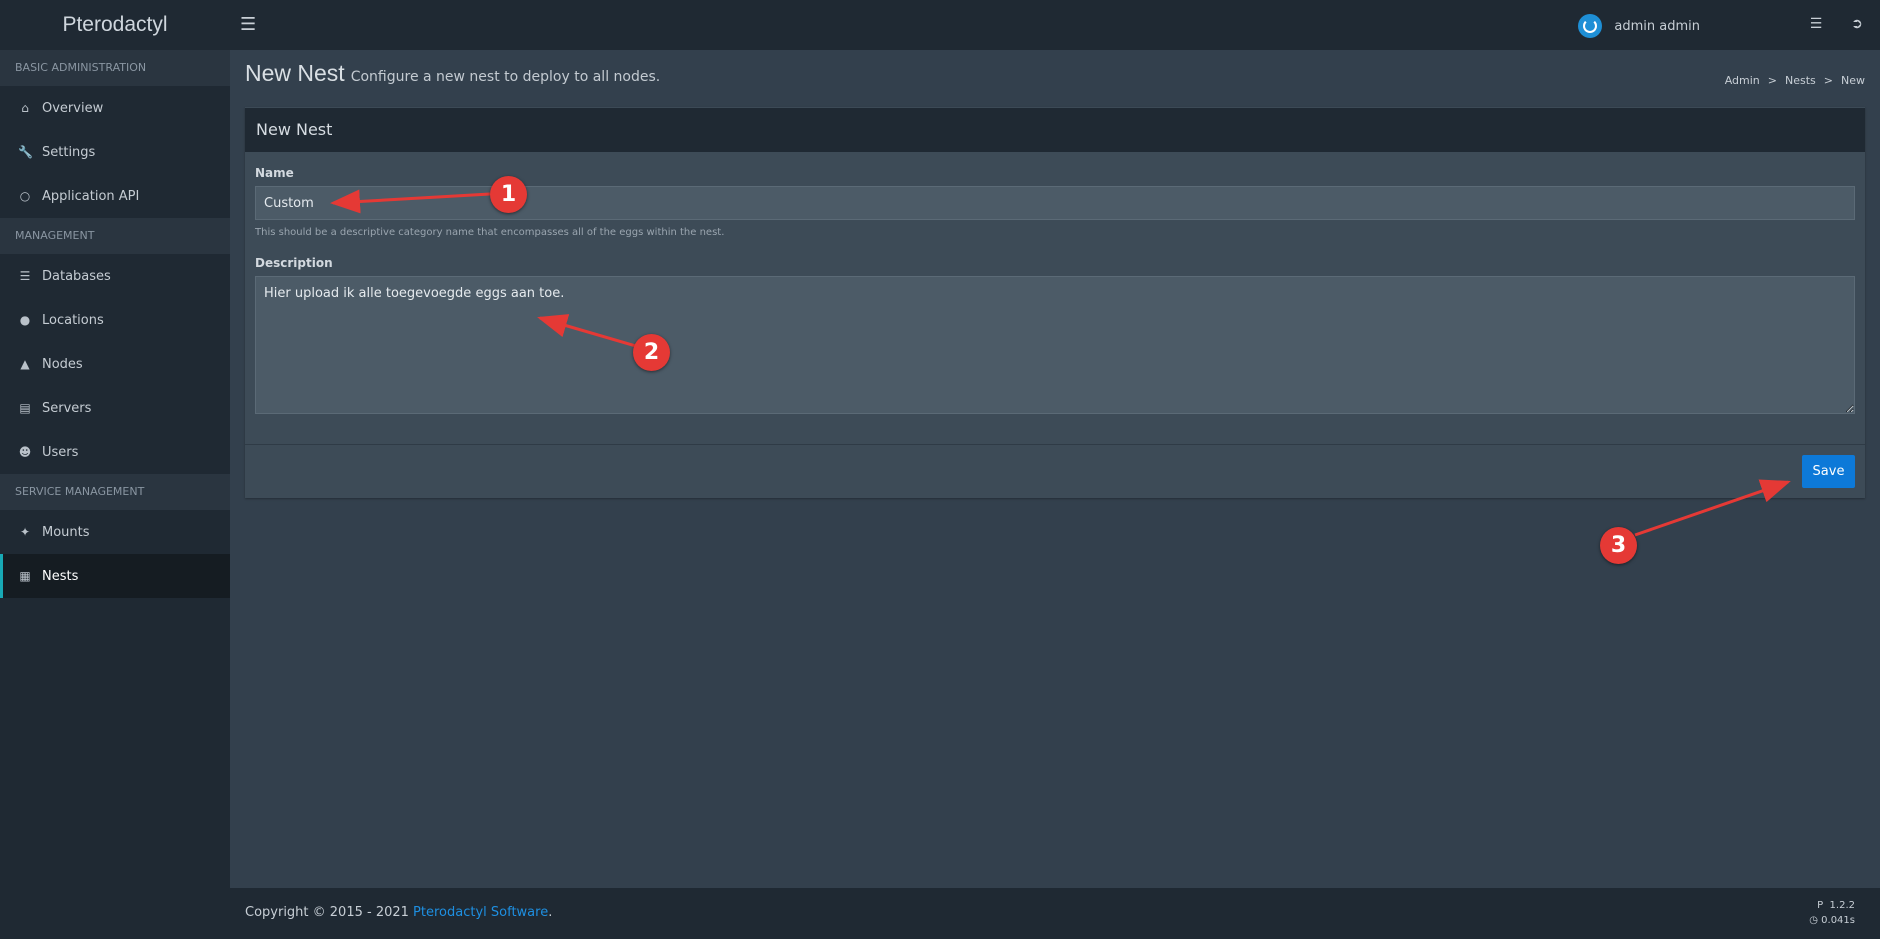 The width and height of the screenshot is (1880, 939). I want to click on box-footer: Save, so click(1055, 471).